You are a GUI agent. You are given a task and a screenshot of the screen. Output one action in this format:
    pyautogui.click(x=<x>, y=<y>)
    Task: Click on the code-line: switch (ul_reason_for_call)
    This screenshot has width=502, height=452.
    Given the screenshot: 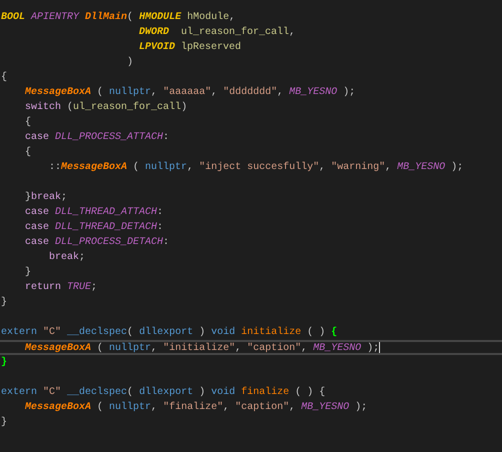 What is the action you would take?
    pyautogui.click(x=106, y=107)
    